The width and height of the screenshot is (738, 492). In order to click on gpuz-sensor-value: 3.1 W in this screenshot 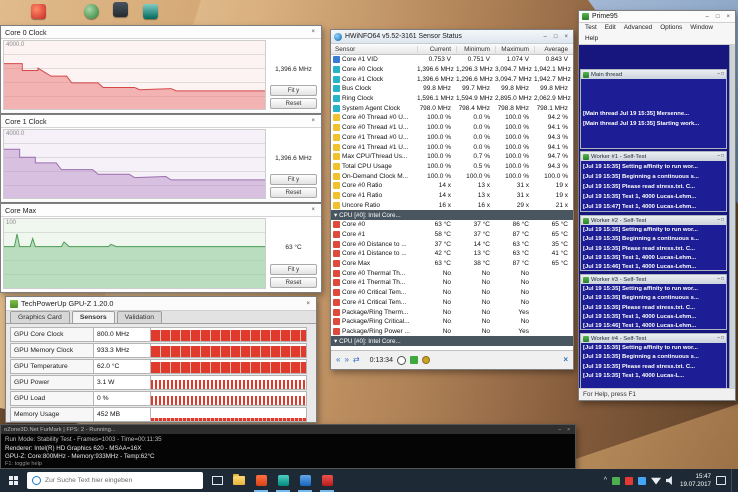, I will do `click(122, 382)`.